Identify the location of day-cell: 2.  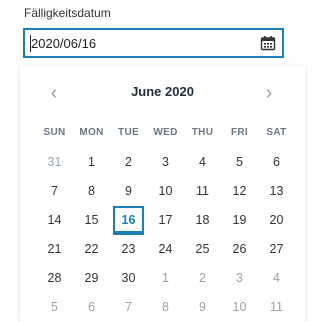
(128, 161).